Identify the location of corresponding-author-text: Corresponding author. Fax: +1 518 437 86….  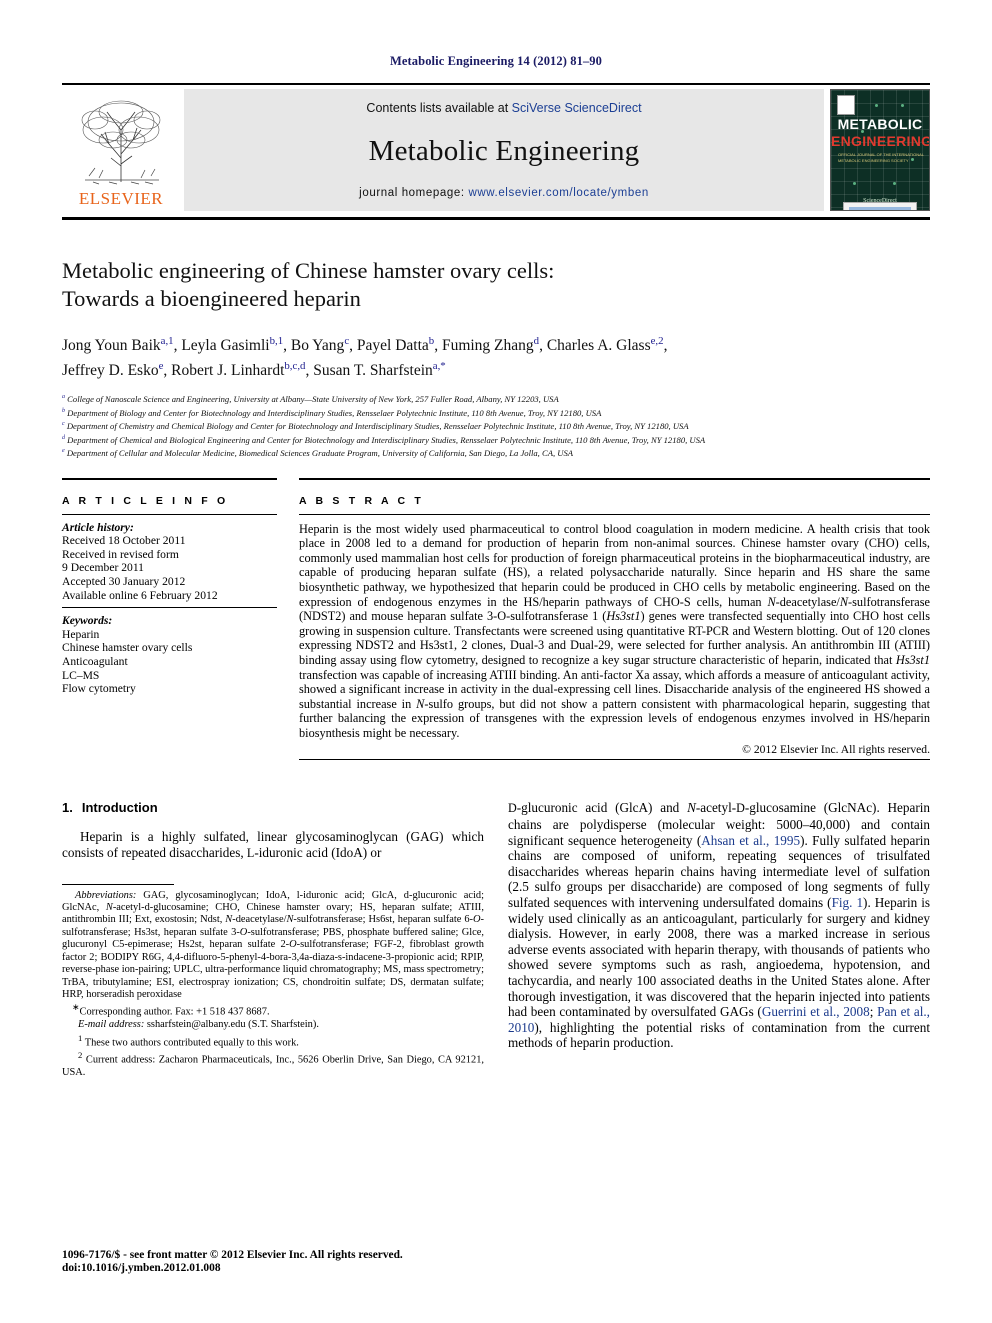
(174, 1012).